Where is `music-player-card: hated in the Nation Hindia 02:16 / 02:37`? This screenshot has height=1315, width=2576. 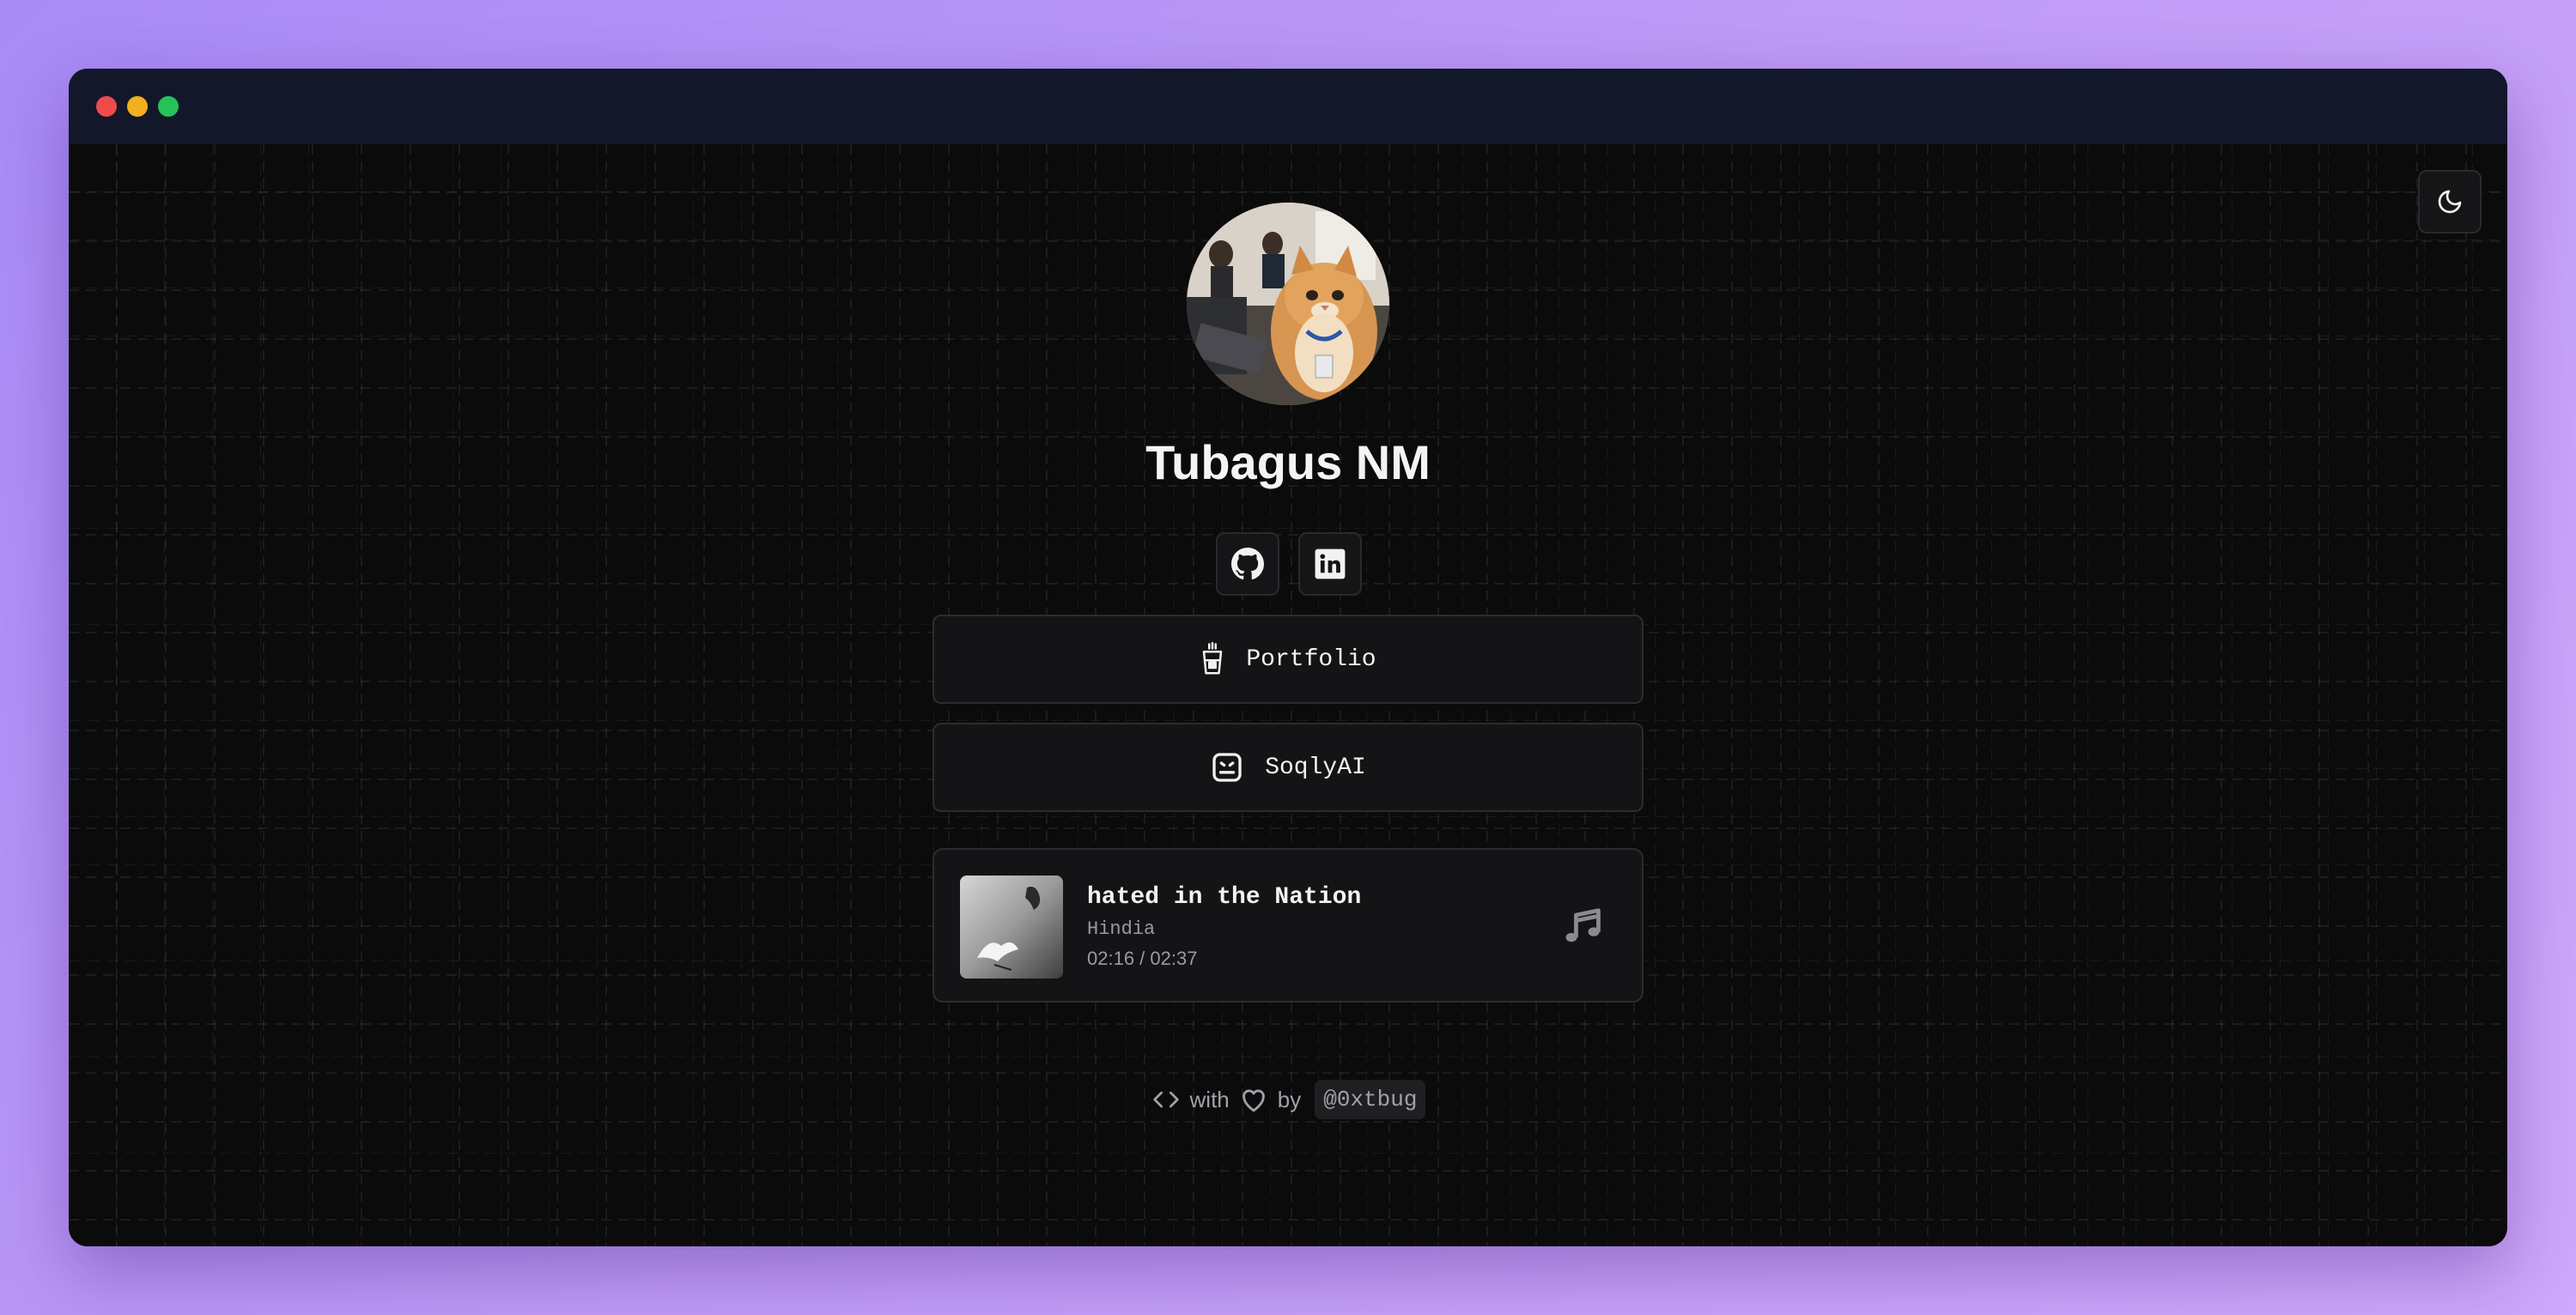 music-player-card: hated in the Nation Hindia 02:16 / 02:37 is located at coordinates (1288, 925).